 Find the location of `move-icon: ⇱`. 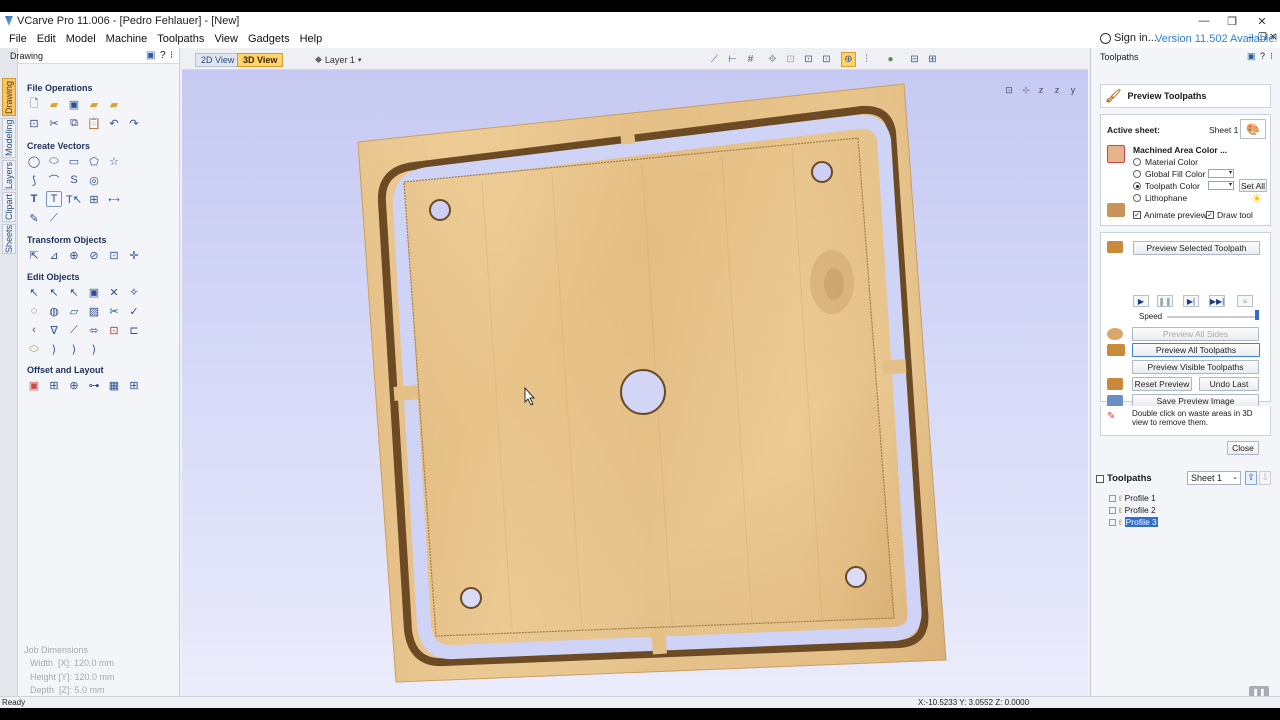

move-icon: ⇱ is located at coordinates (34, 255).